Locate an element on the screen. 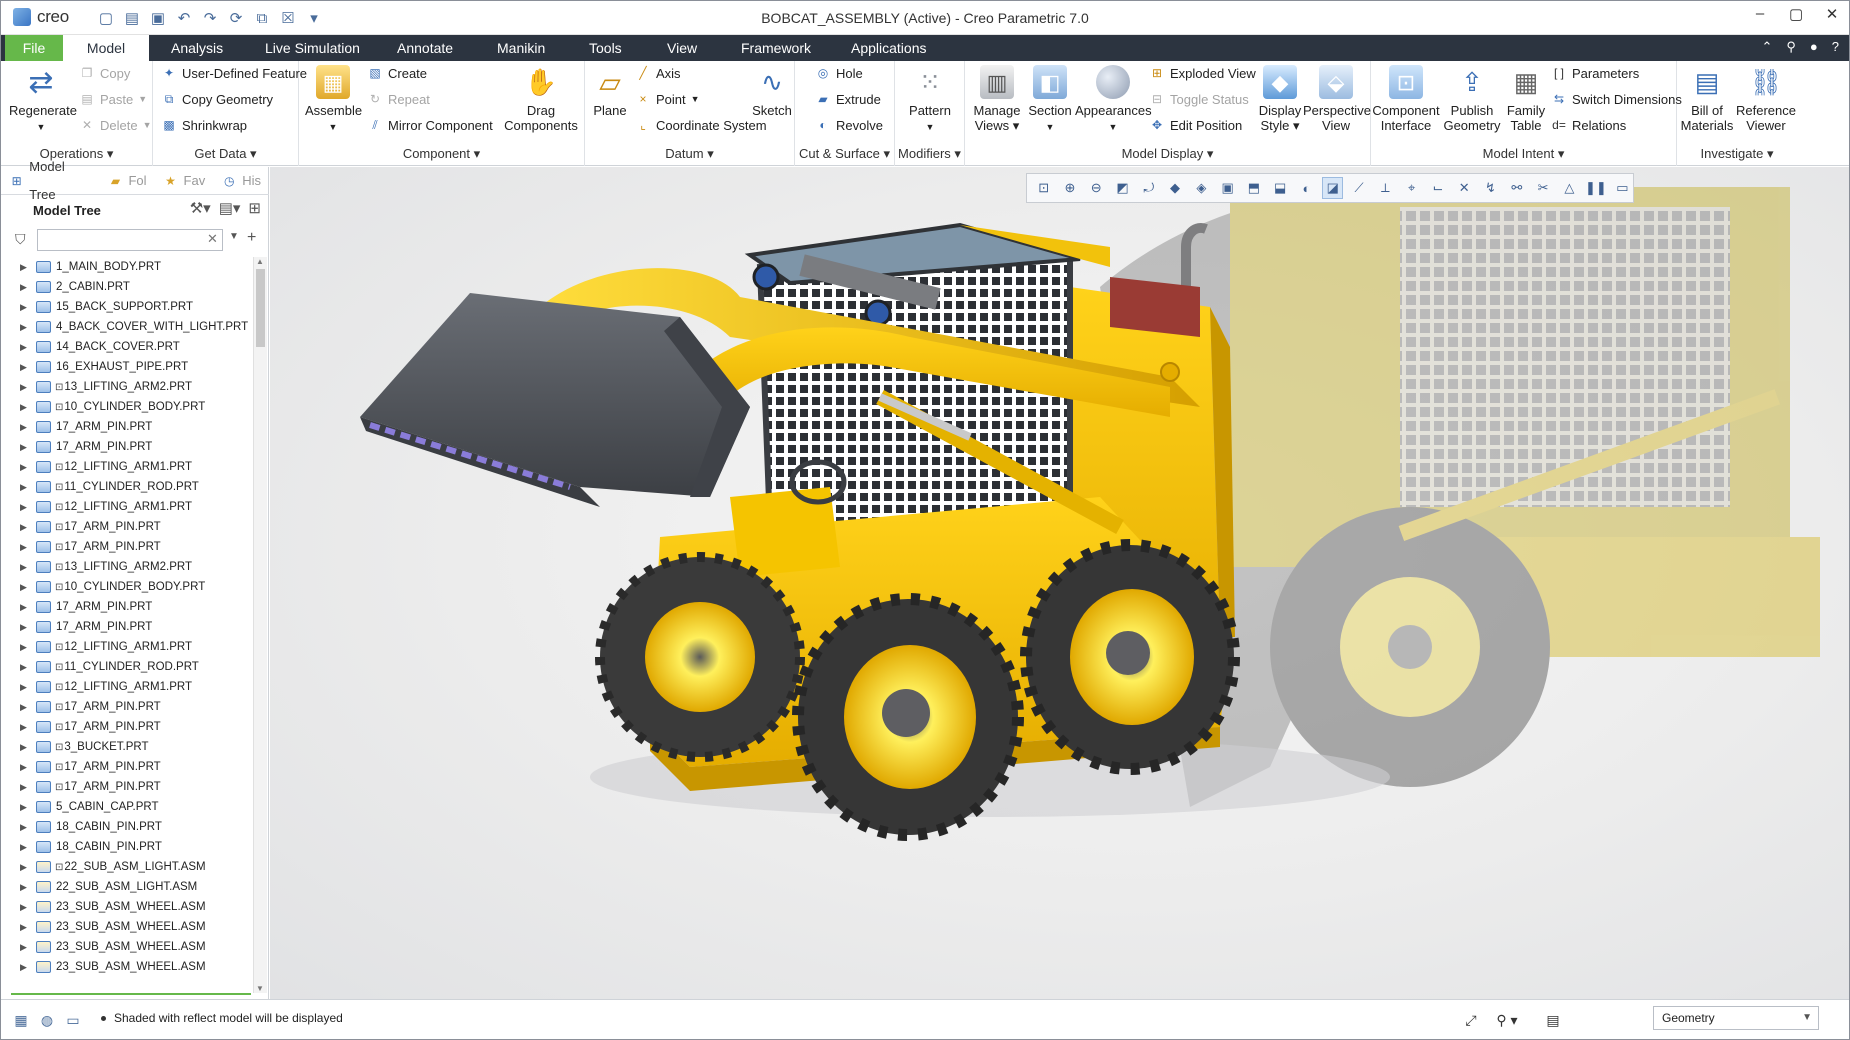 The image size is (1850, 1040). axis-button: ╱ Axis is located at coordinates (657, 73).